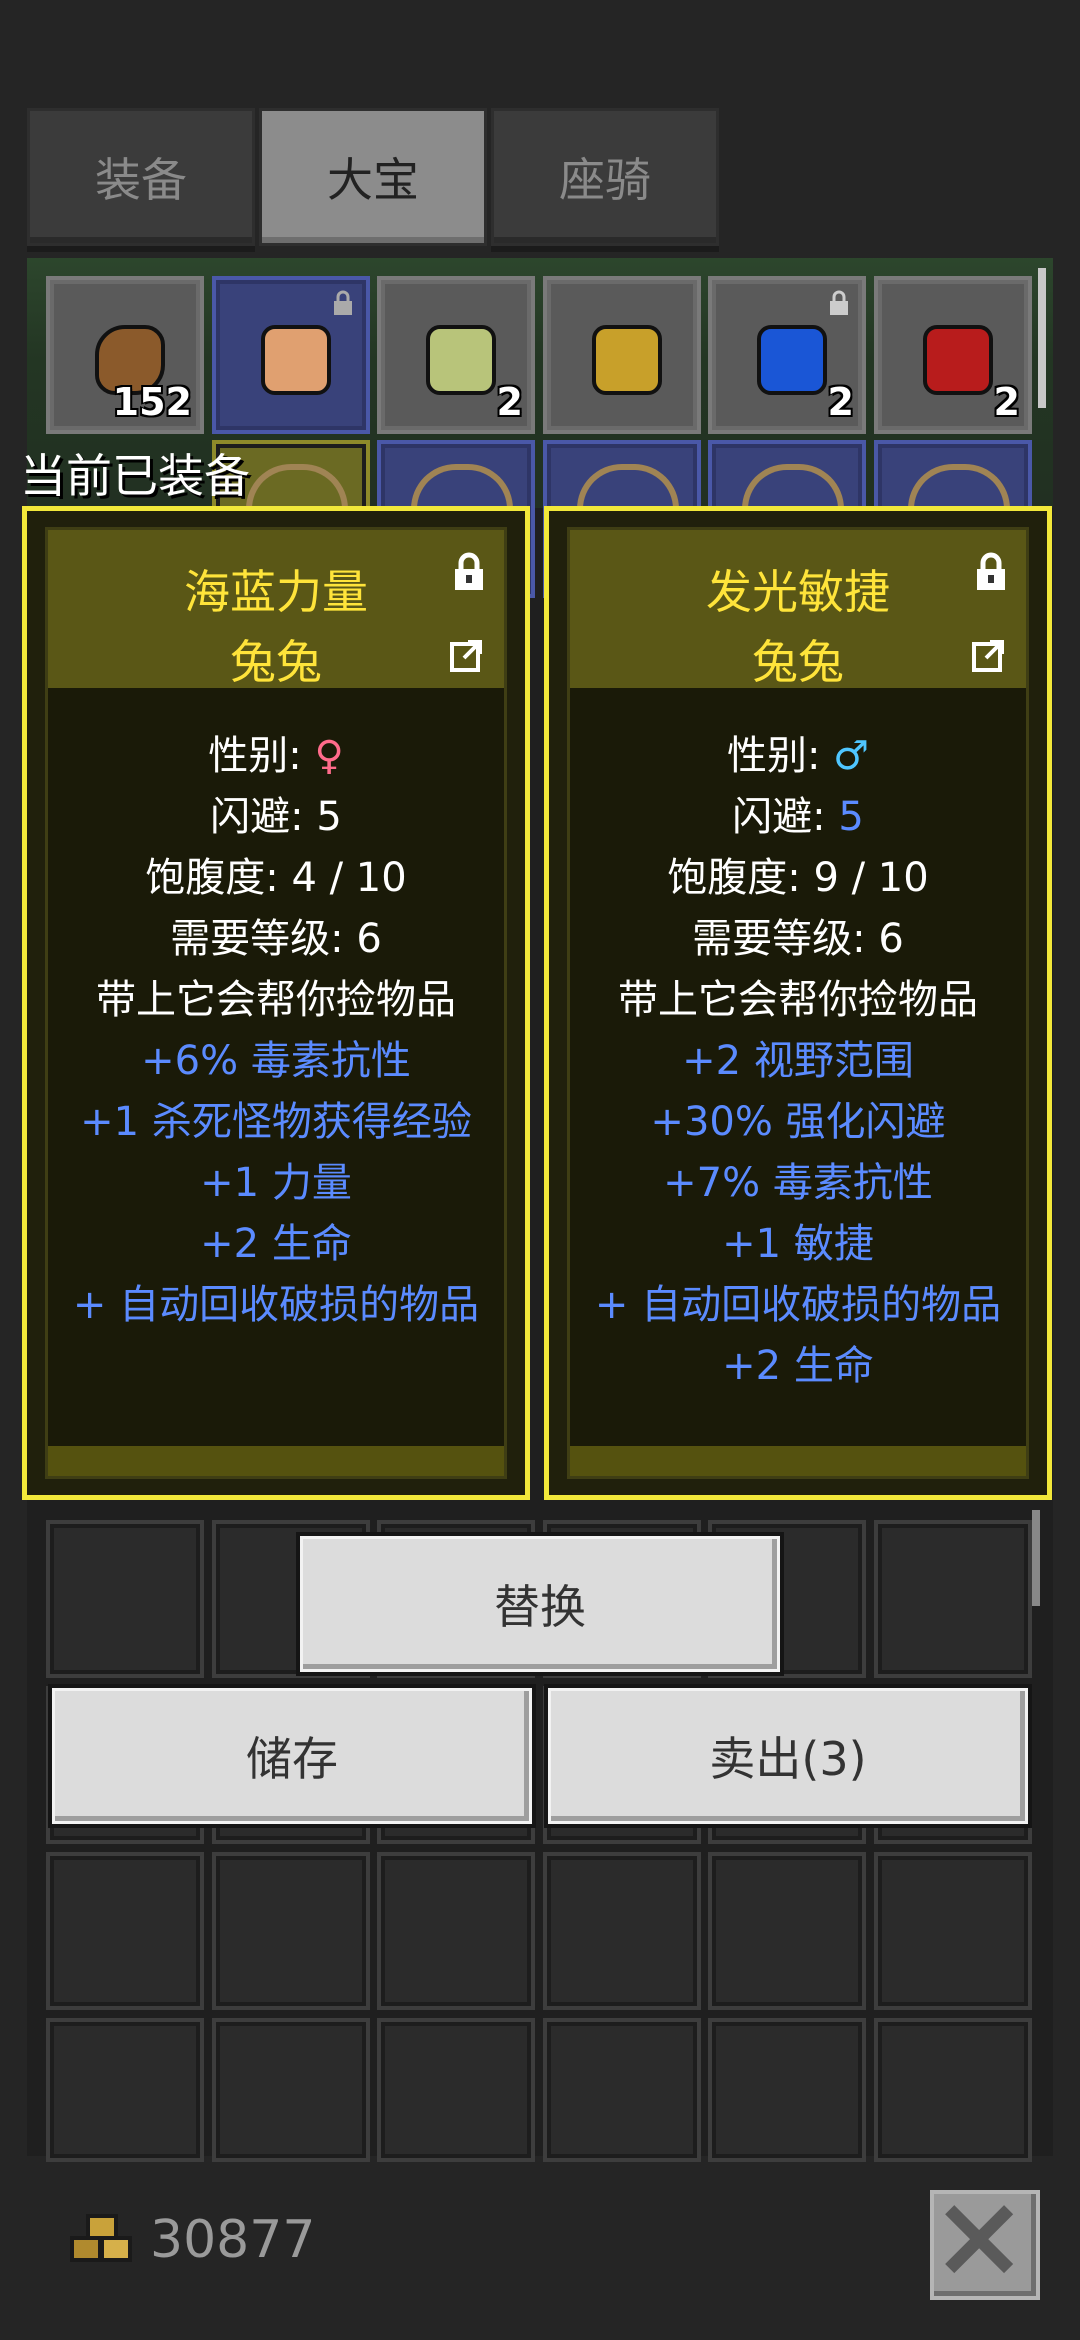  Describe the element at coordinates (135, 476) in the screenshot. I see `equipped-label: 当前已装备` at that location.